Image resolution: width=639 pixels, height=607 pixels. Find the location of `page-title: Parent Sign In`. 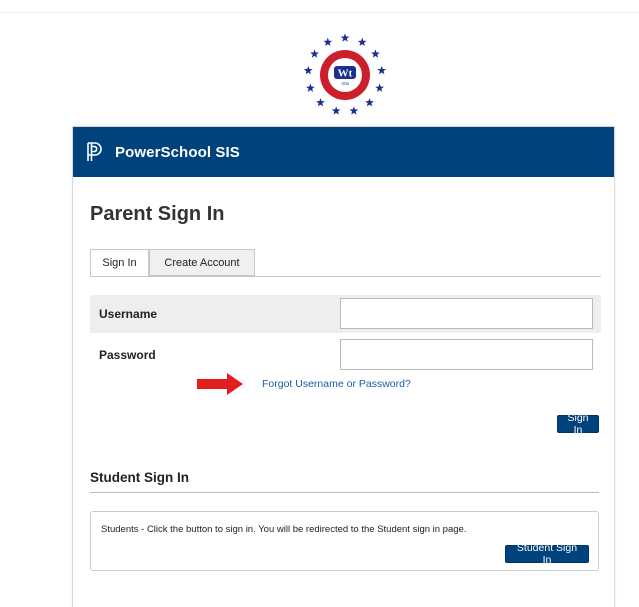

page-title: Parent Sign In is located at coordinates (157, 214).